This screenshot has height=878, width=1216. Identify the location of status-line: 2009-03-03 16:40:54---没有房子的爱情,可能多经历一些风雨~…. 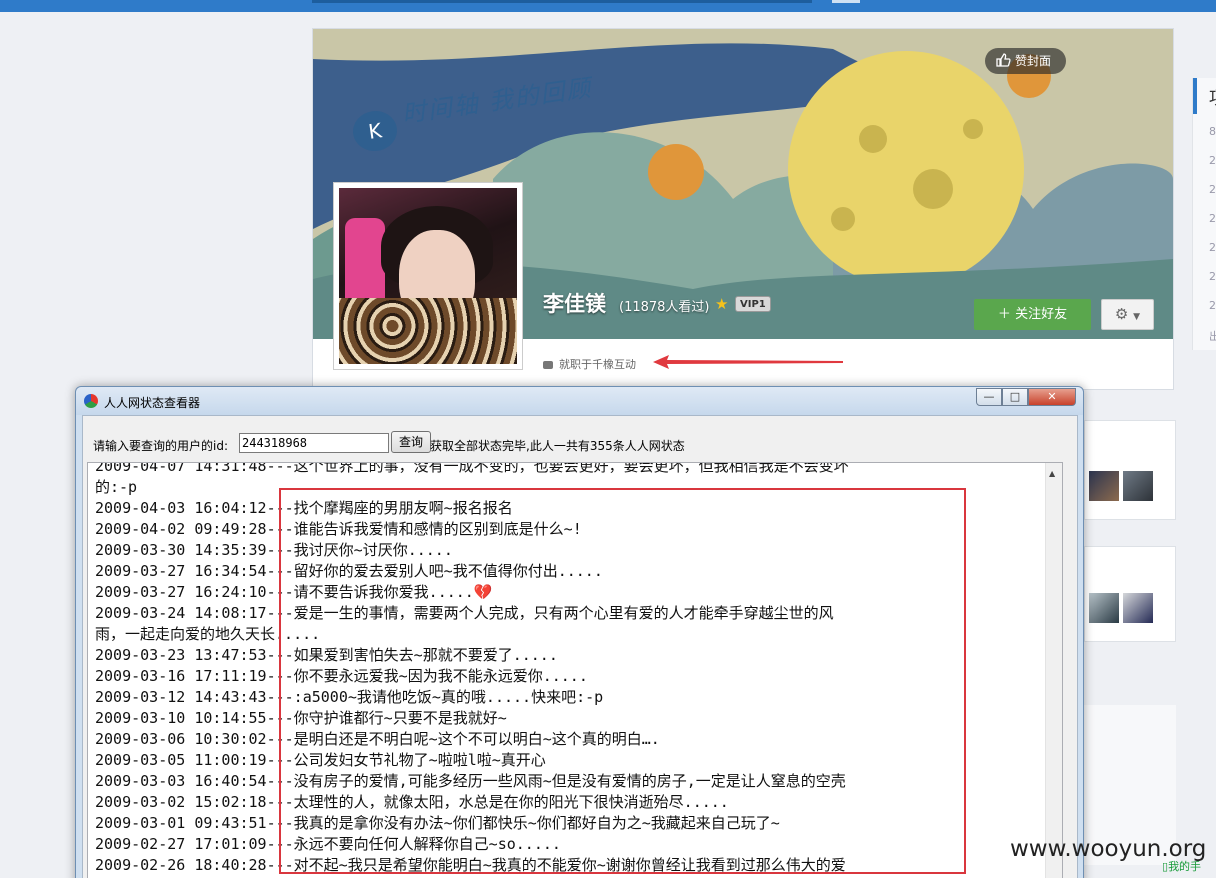
(470, 781).